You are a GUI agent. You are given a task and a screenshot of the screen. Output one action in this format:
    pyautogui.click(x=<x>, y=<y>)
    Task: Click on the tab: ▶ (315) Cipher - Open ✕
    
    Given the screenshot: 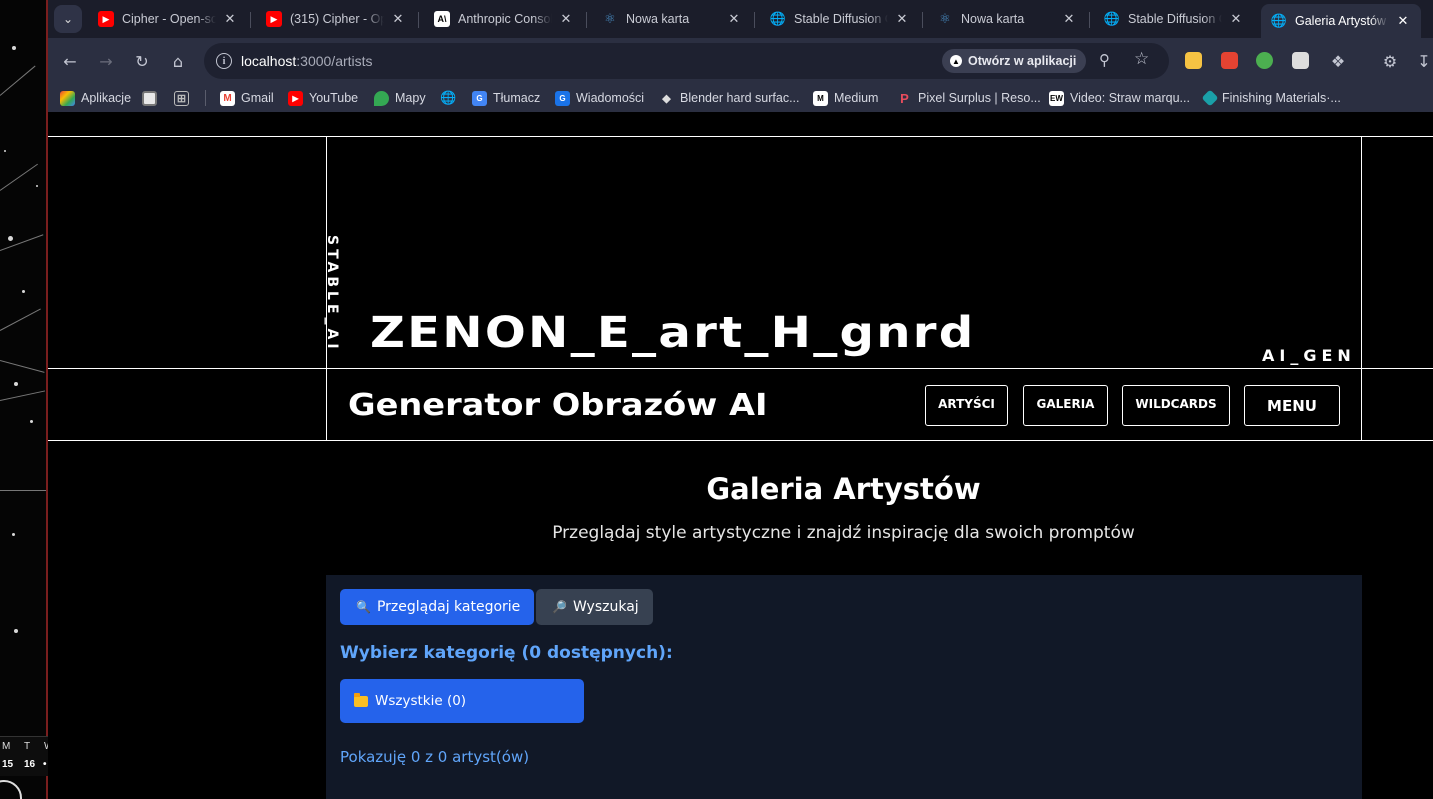 What is the action you would take?
    pyautogui.click(x=336, y=19)
    